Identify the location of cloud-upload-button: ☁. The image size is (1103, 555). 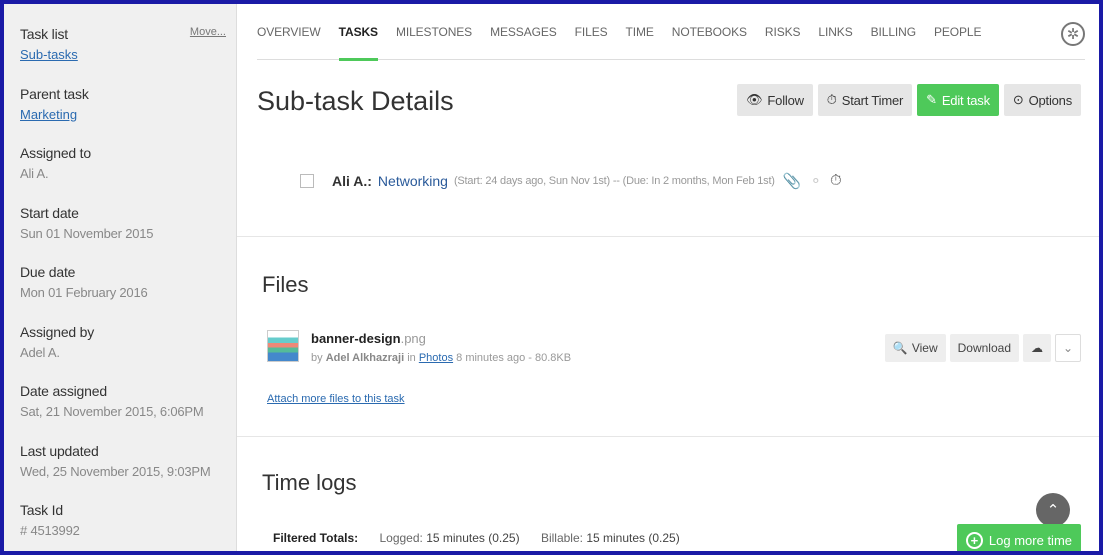
(1037, 348).